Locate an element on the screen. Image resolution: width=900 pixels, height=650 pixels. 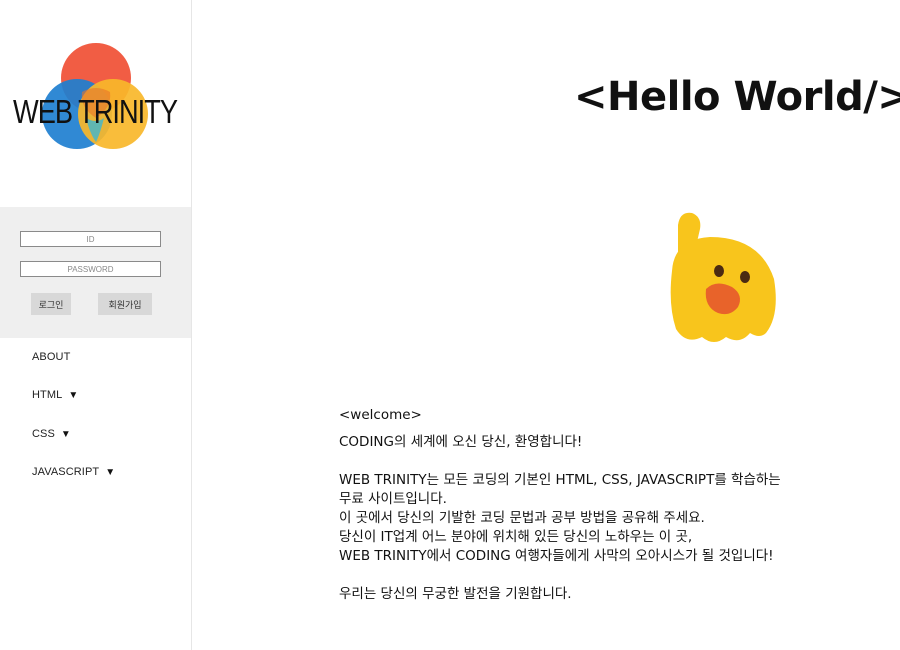
nav-item-label: CSS is located at coordinates (43, 434).